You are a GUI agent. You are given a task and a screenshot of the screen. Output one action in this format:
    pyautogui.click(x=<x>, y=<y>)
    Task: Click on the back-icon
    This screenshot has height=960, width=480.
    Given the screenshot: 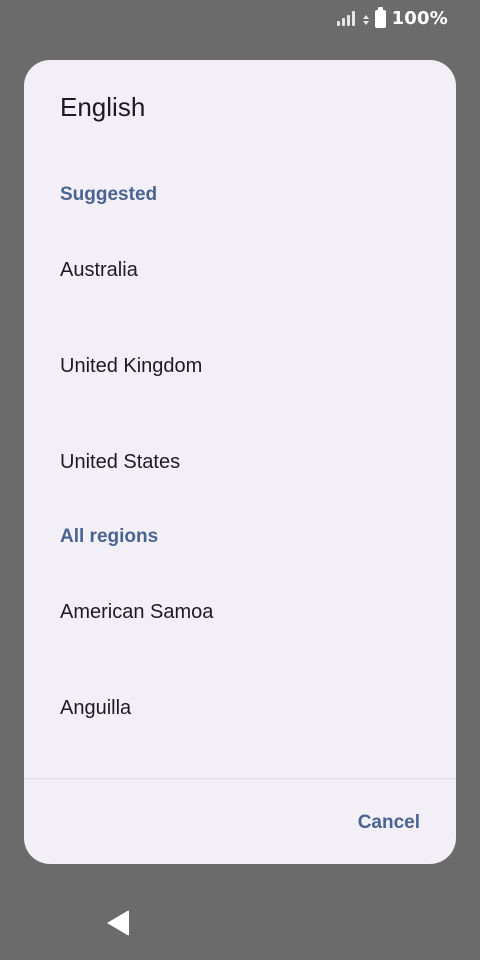 What is the action you would take?
    pyautogui.click(x=118, y=923)
    